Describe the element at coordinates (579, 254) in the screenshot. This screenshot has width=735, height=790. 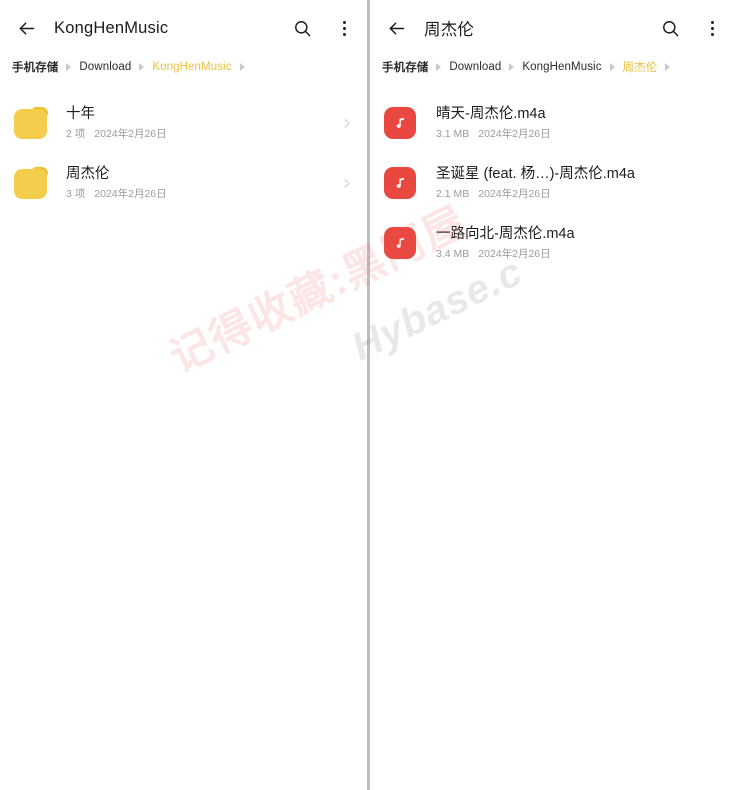
I see `list-item-meta: 3.4 MB 2024年2月26日` at that location.